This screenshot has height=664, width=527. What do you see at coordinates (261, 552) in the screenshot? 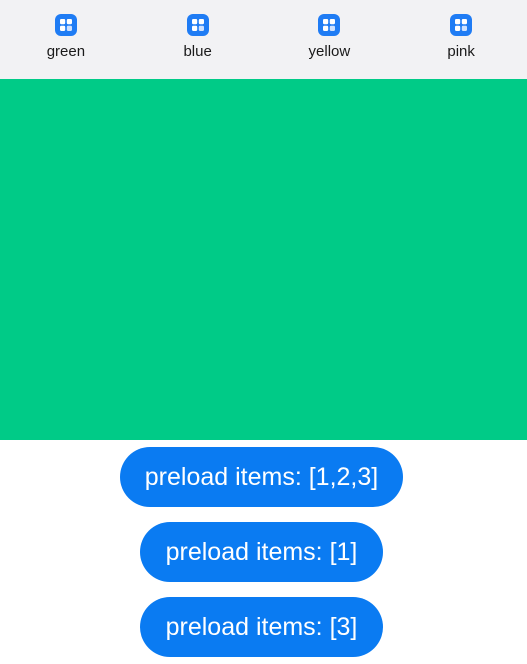
I see `preload-items-1-button: preload items: [1]` at bounding box center [261, 552].